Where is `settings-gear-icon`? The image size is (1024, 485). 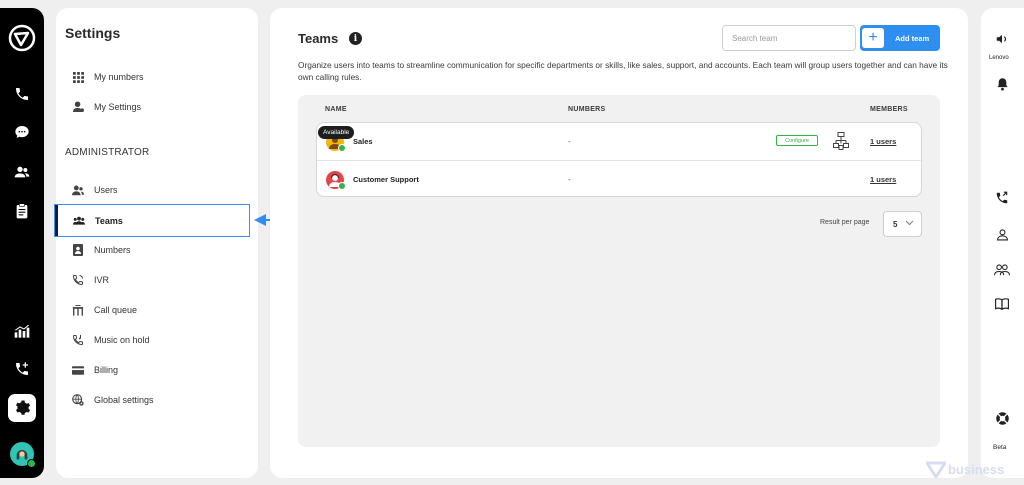 settings-gear-icon is located at coordinates (22, 408).